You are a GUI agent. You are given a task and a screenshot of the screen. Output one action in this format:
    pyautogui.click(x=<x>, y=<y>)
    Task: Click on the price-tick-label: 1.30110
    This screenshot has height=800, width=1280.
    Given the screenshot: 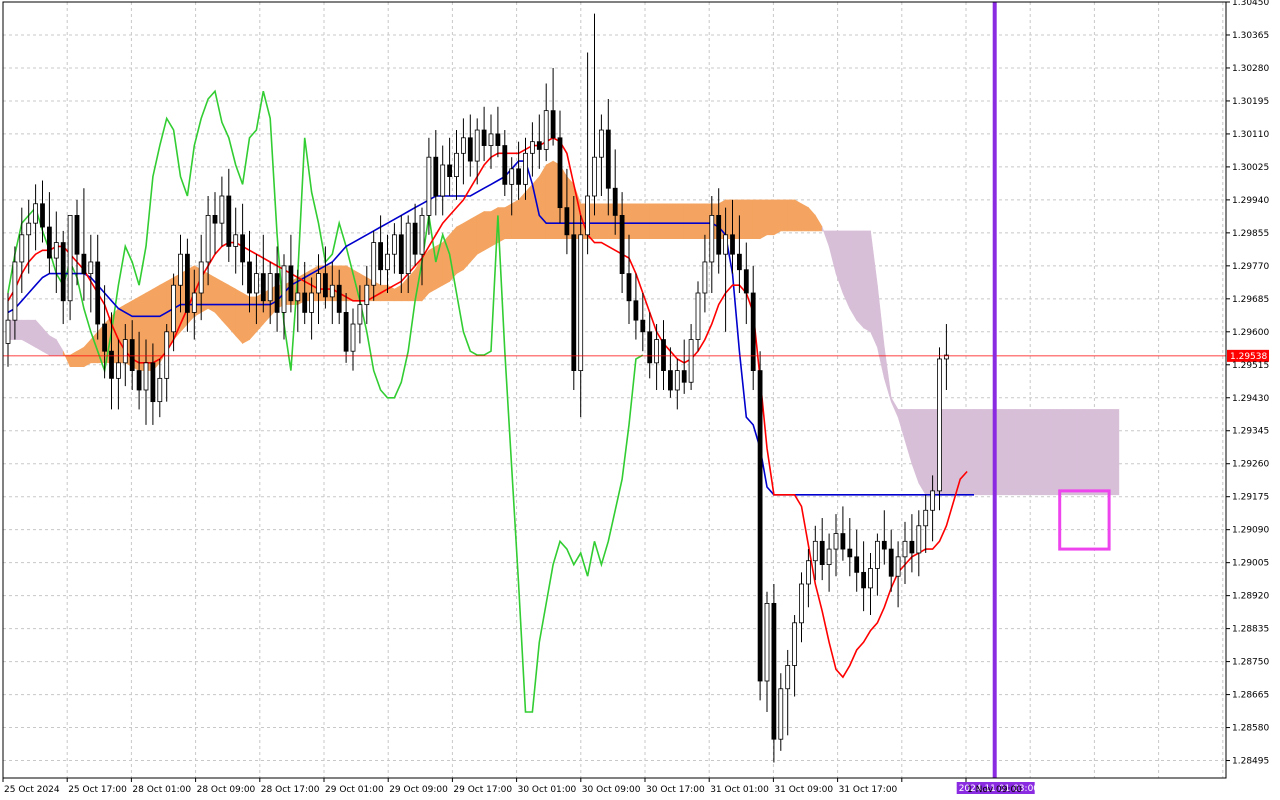 What is the action you would take?
    pyautogui.click(x=1250, y=135)
    